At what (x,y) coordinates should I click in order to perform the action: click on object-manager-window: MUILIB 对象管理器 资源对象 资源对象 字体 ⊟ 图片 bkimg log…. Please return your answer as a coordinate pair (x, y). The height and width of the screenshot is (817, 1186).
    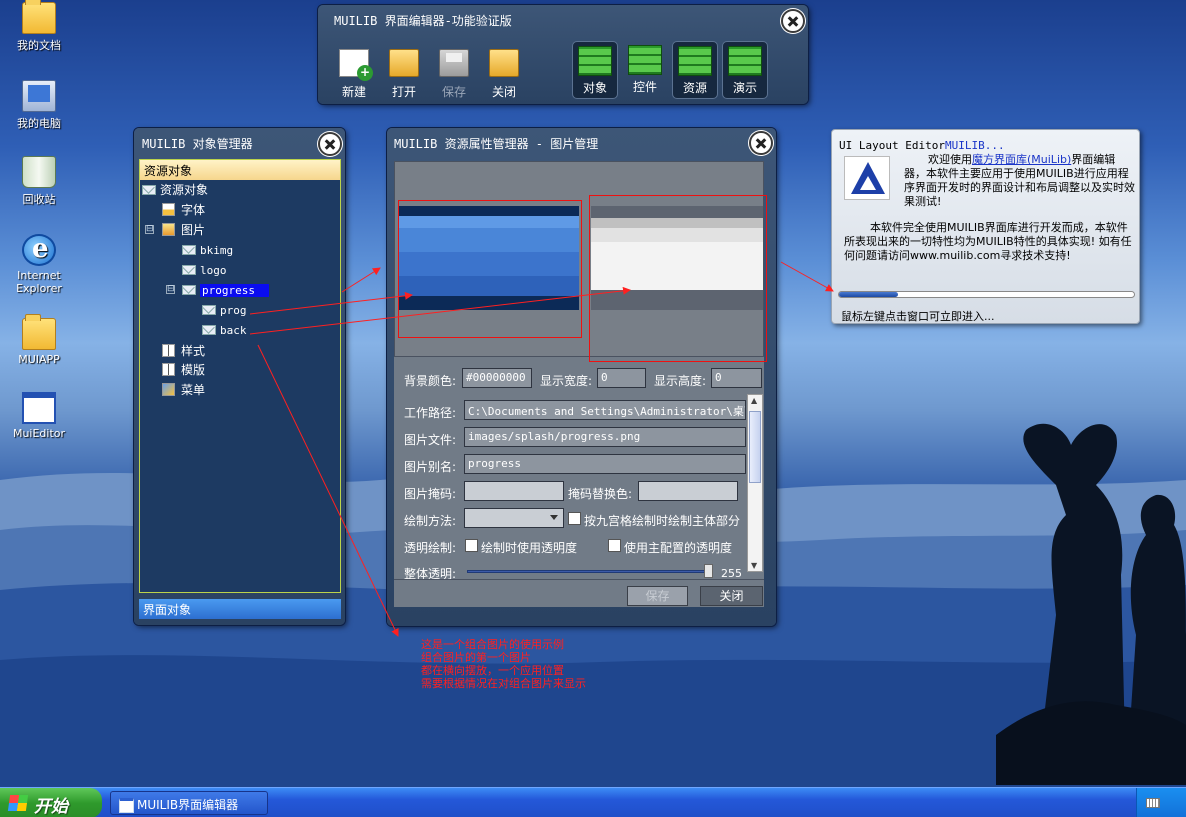
    Looking at the image, I should click on (239, 376).